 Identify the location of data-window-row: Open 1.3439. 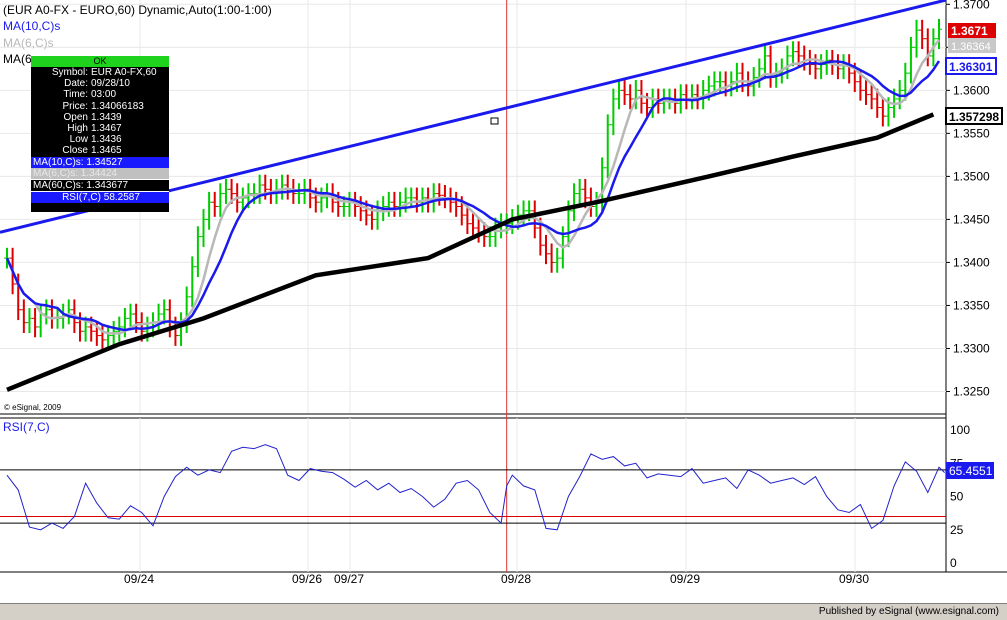
(100, 117).